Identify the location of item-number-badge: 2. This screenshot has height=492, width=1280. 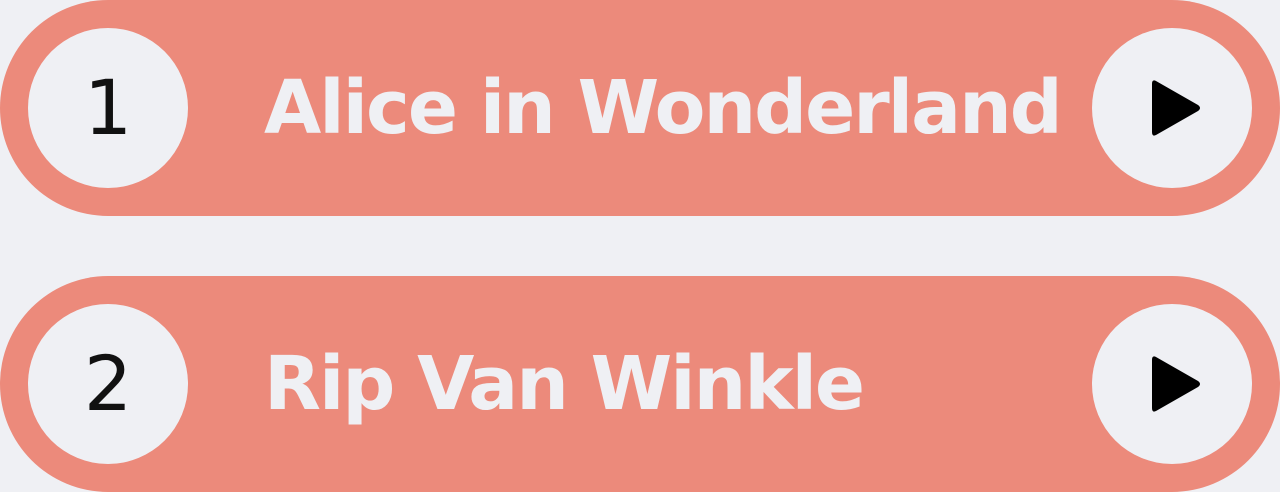
(108, 384).